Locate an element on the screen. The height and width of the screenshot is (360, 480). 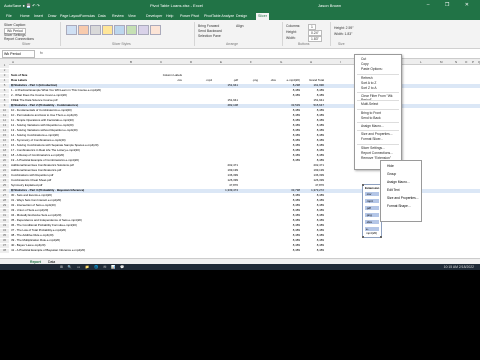
slicer-item: .mp4 is located at coordinates (372, 201).